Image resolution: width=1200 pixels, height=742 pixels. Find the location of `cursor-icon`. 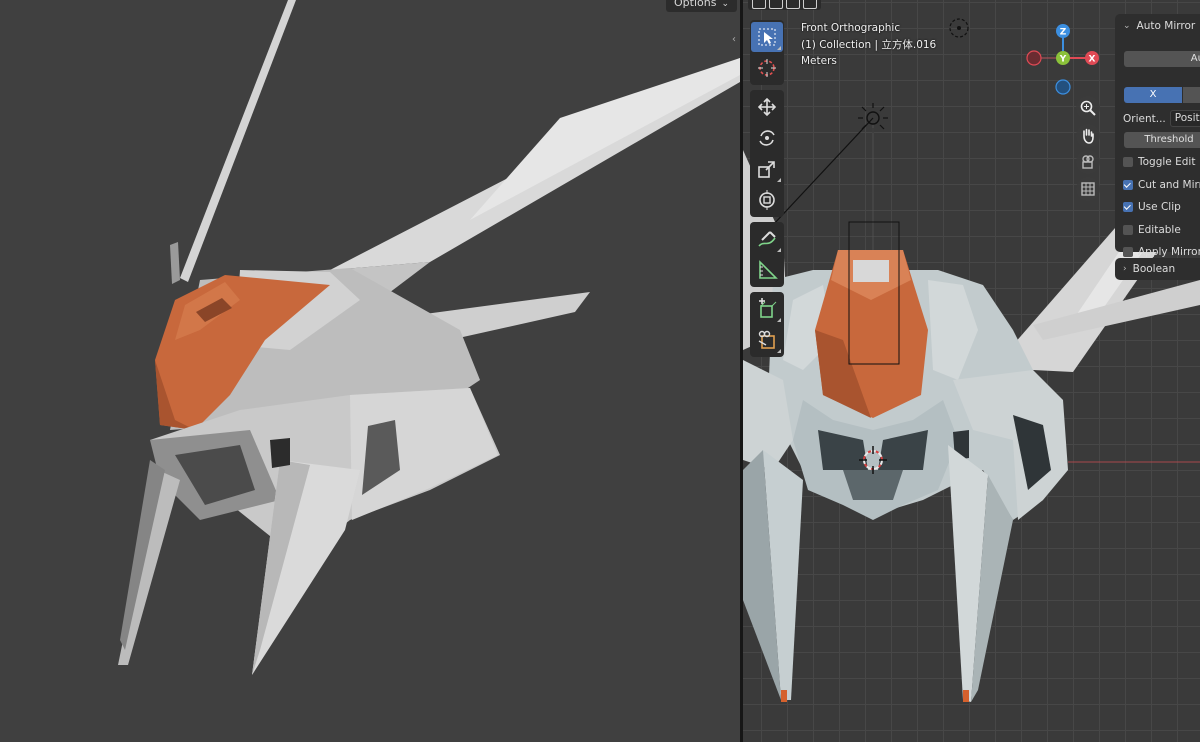

cursor-icon is located at coordinates (767, 68).